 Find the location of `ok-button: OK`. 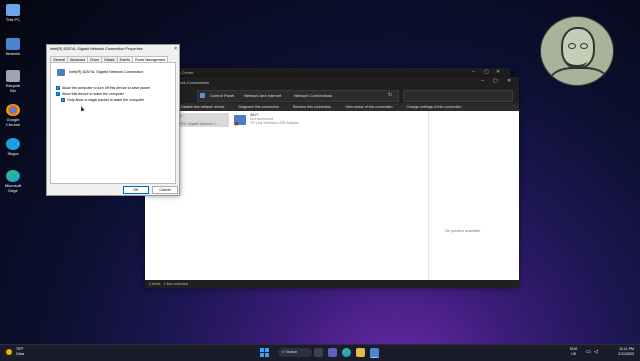

ok-button: OK is located at coordinates (136, 190).